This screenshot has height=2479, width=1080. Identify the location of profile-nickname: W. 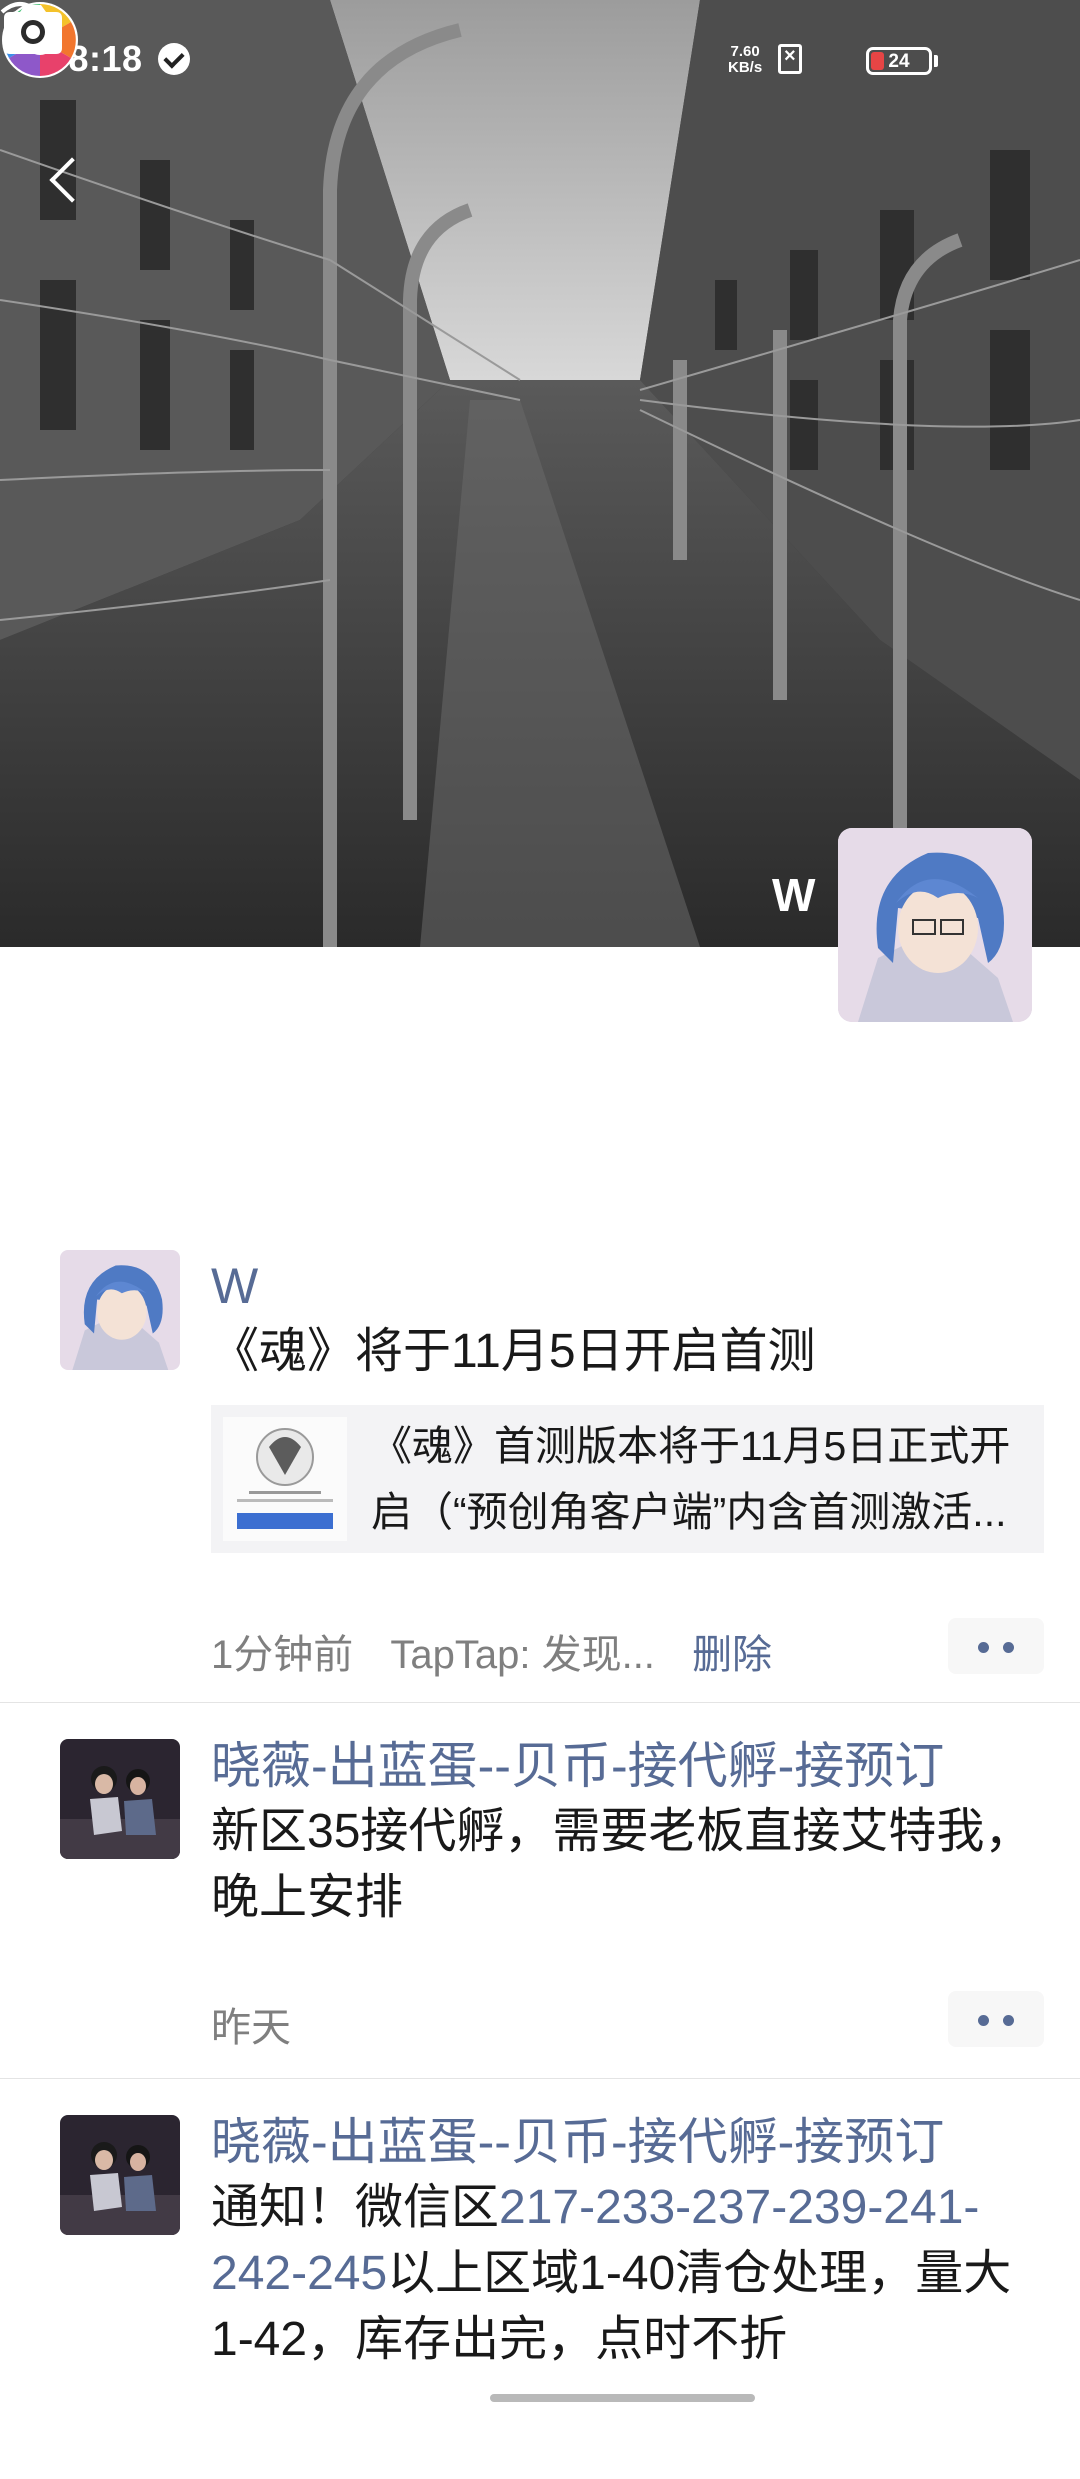
(794, 895).